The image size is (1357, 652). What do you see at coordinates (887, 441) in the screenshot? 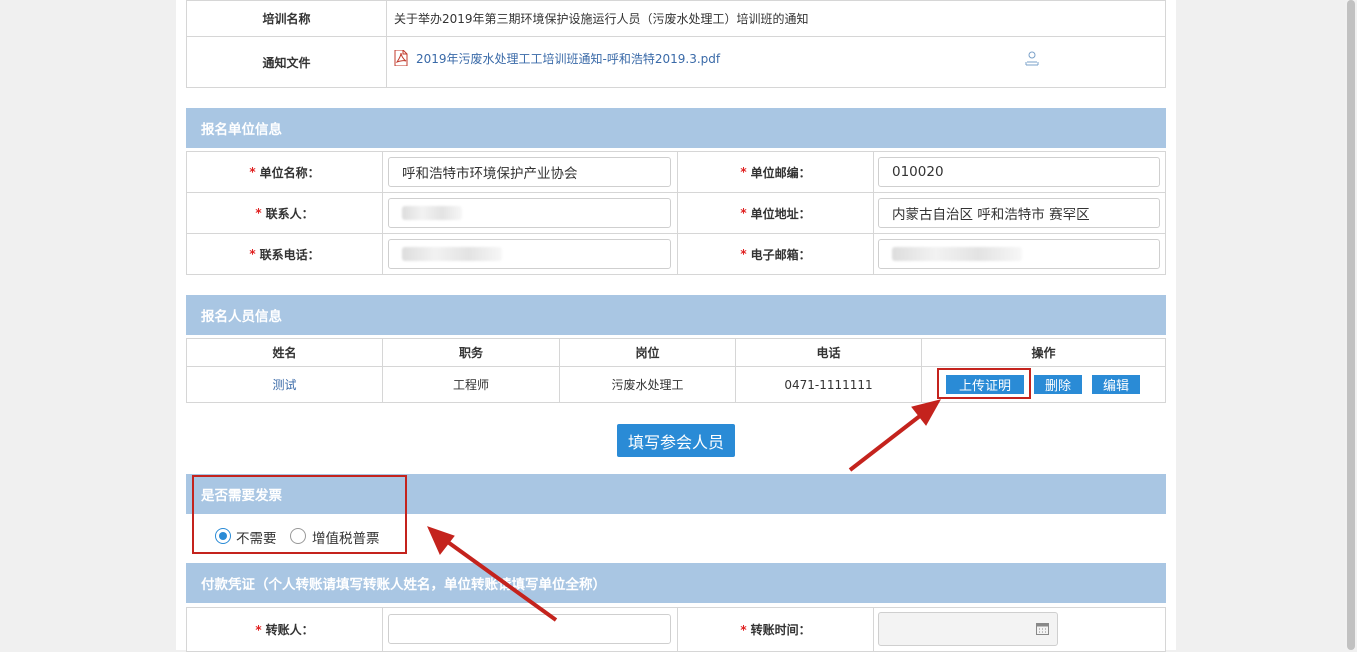
I see `arrow-to-upload-line` at bounding box center [887, 441].